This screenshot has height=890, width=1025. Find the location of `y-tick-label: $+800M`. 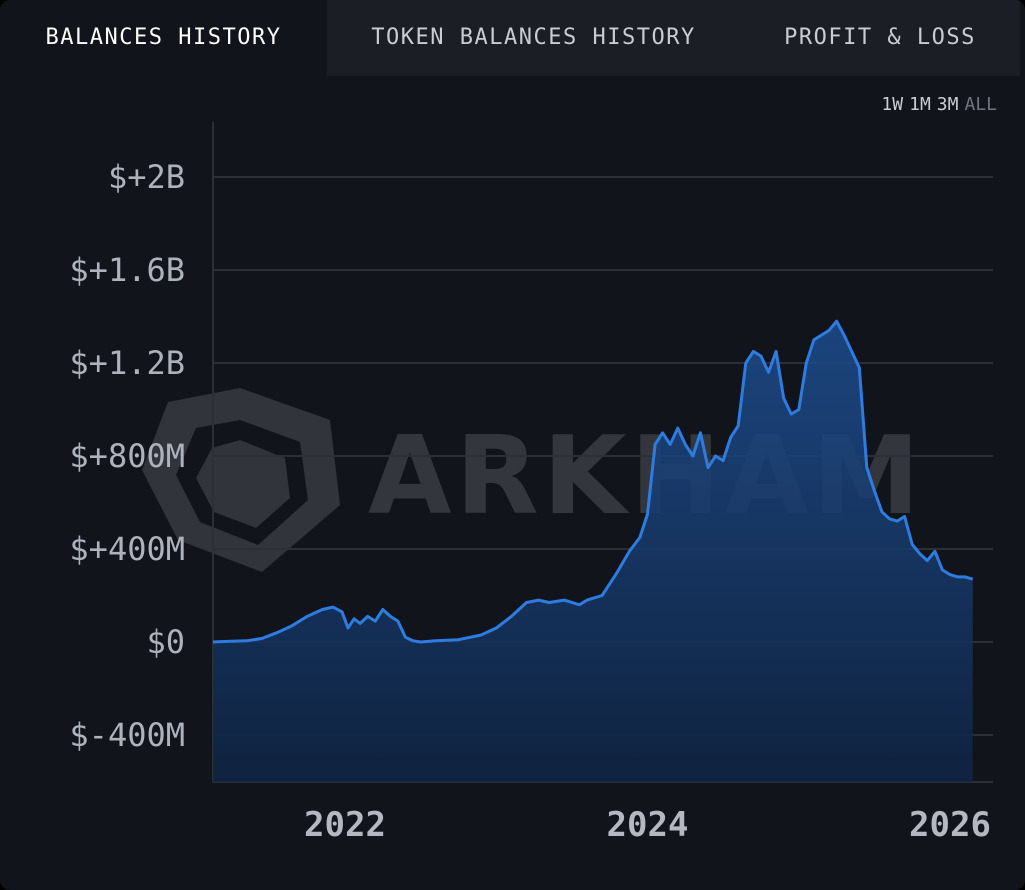

y-tick-label: $+800M is located at coordinates (127, 456).